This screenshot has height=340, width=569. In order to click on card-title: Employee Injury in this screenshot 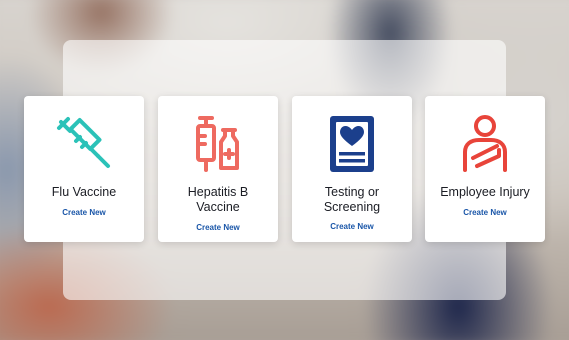, I will do `click(485, 192)`.